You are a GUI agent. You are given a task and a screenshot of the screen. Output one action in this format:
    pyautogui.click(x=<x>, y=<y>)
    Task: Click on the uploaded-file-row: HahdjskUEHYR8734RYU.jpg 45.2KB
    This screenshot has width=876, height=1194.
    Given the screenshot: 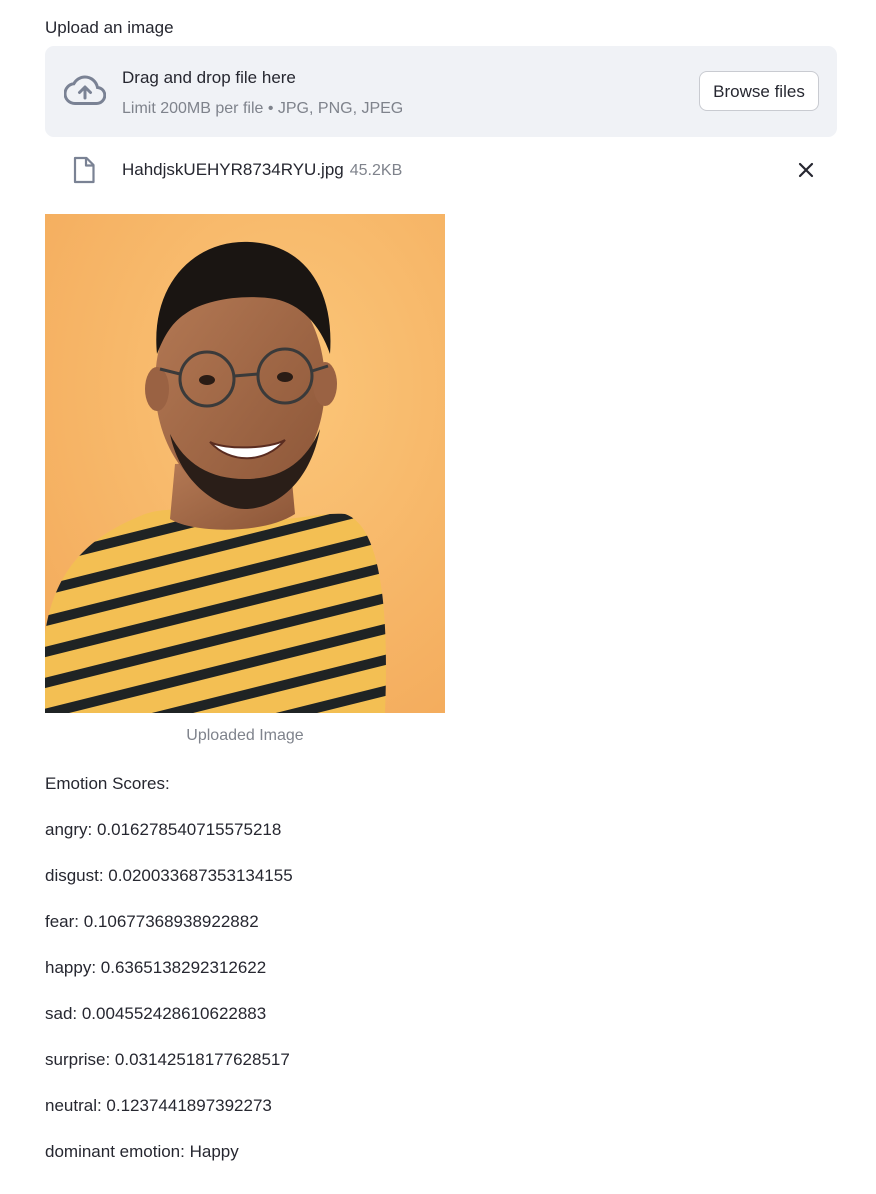 What is the action you would take?
    pyautogui.click(x=441, y=170)
    